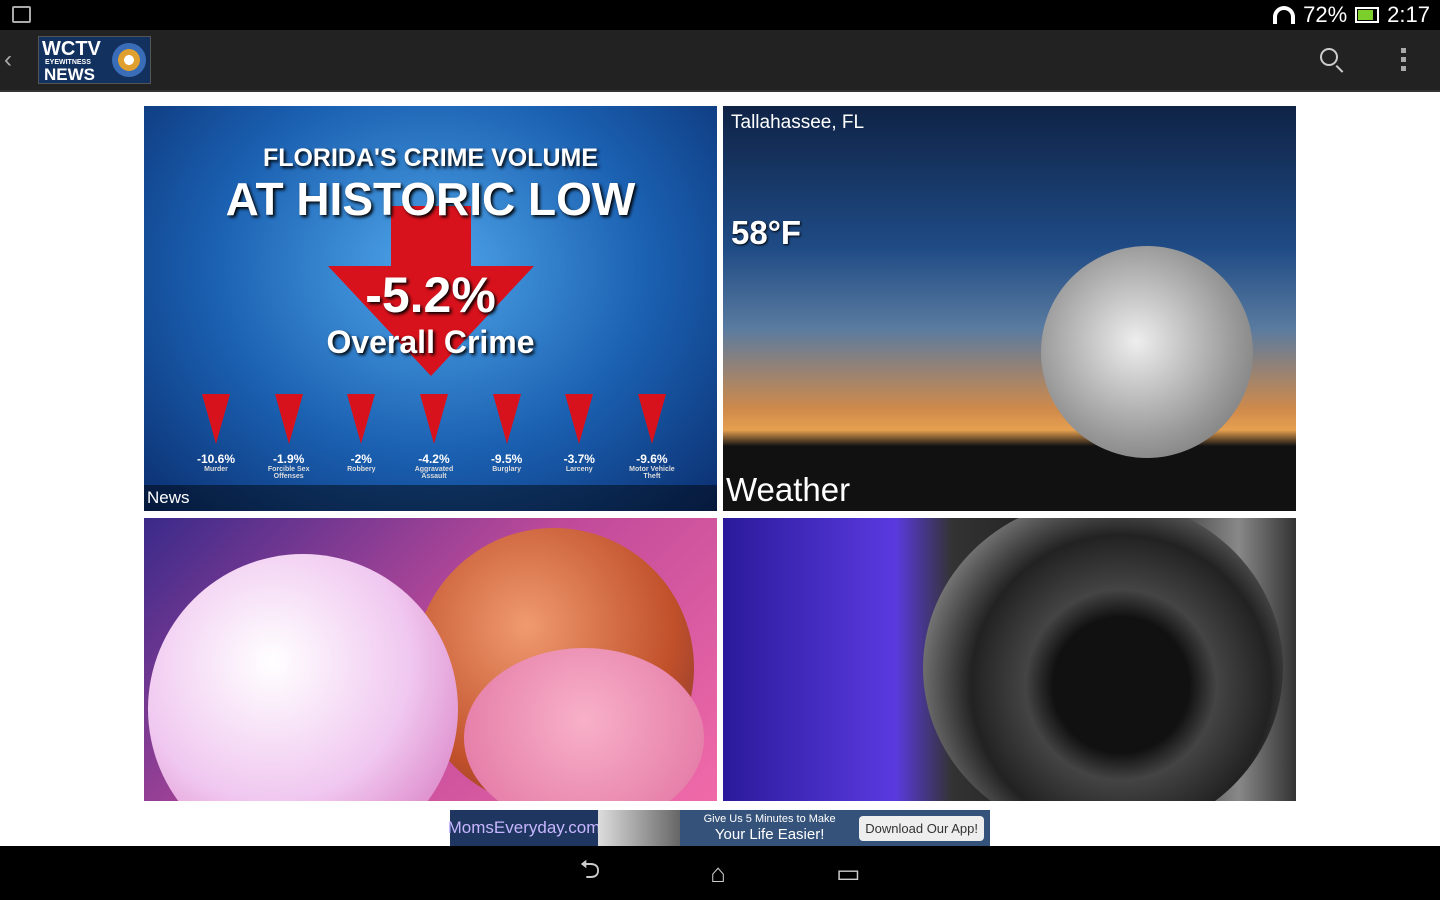 The width and height of the screenshot is (1440, 900). I want to click on stat-item: -2% Robbery, so click(361, 437).